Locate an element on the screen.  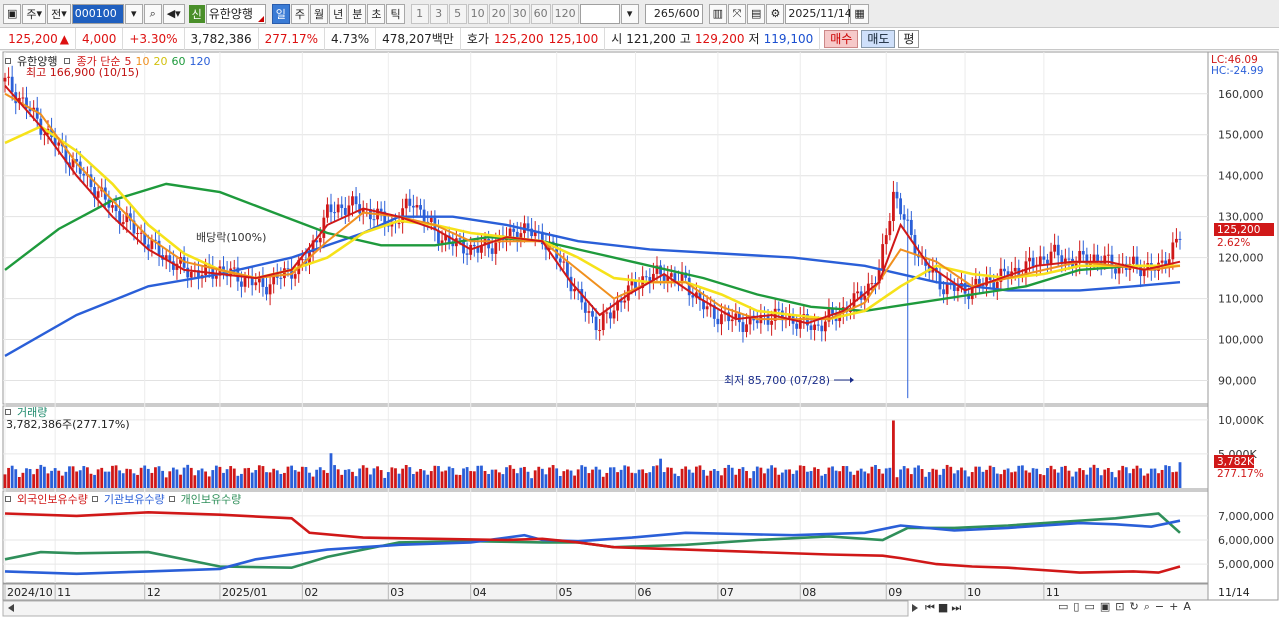
tab-period-second: 초 is located at coordinates (376, 13).